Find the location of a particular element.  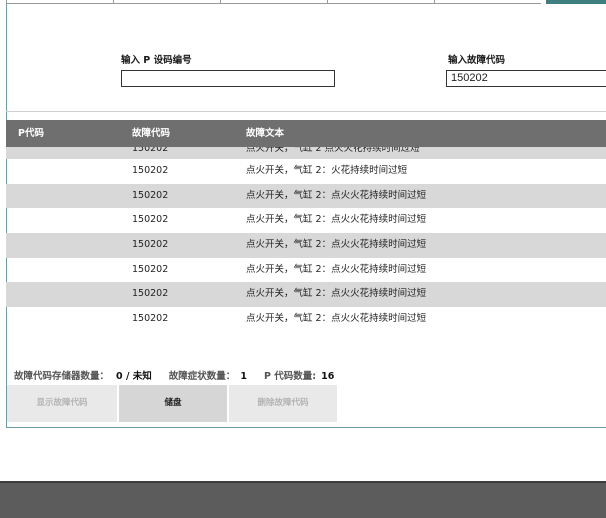

show-fault-codes-button: 显示故障代码 is located at coordinates (62, 403).